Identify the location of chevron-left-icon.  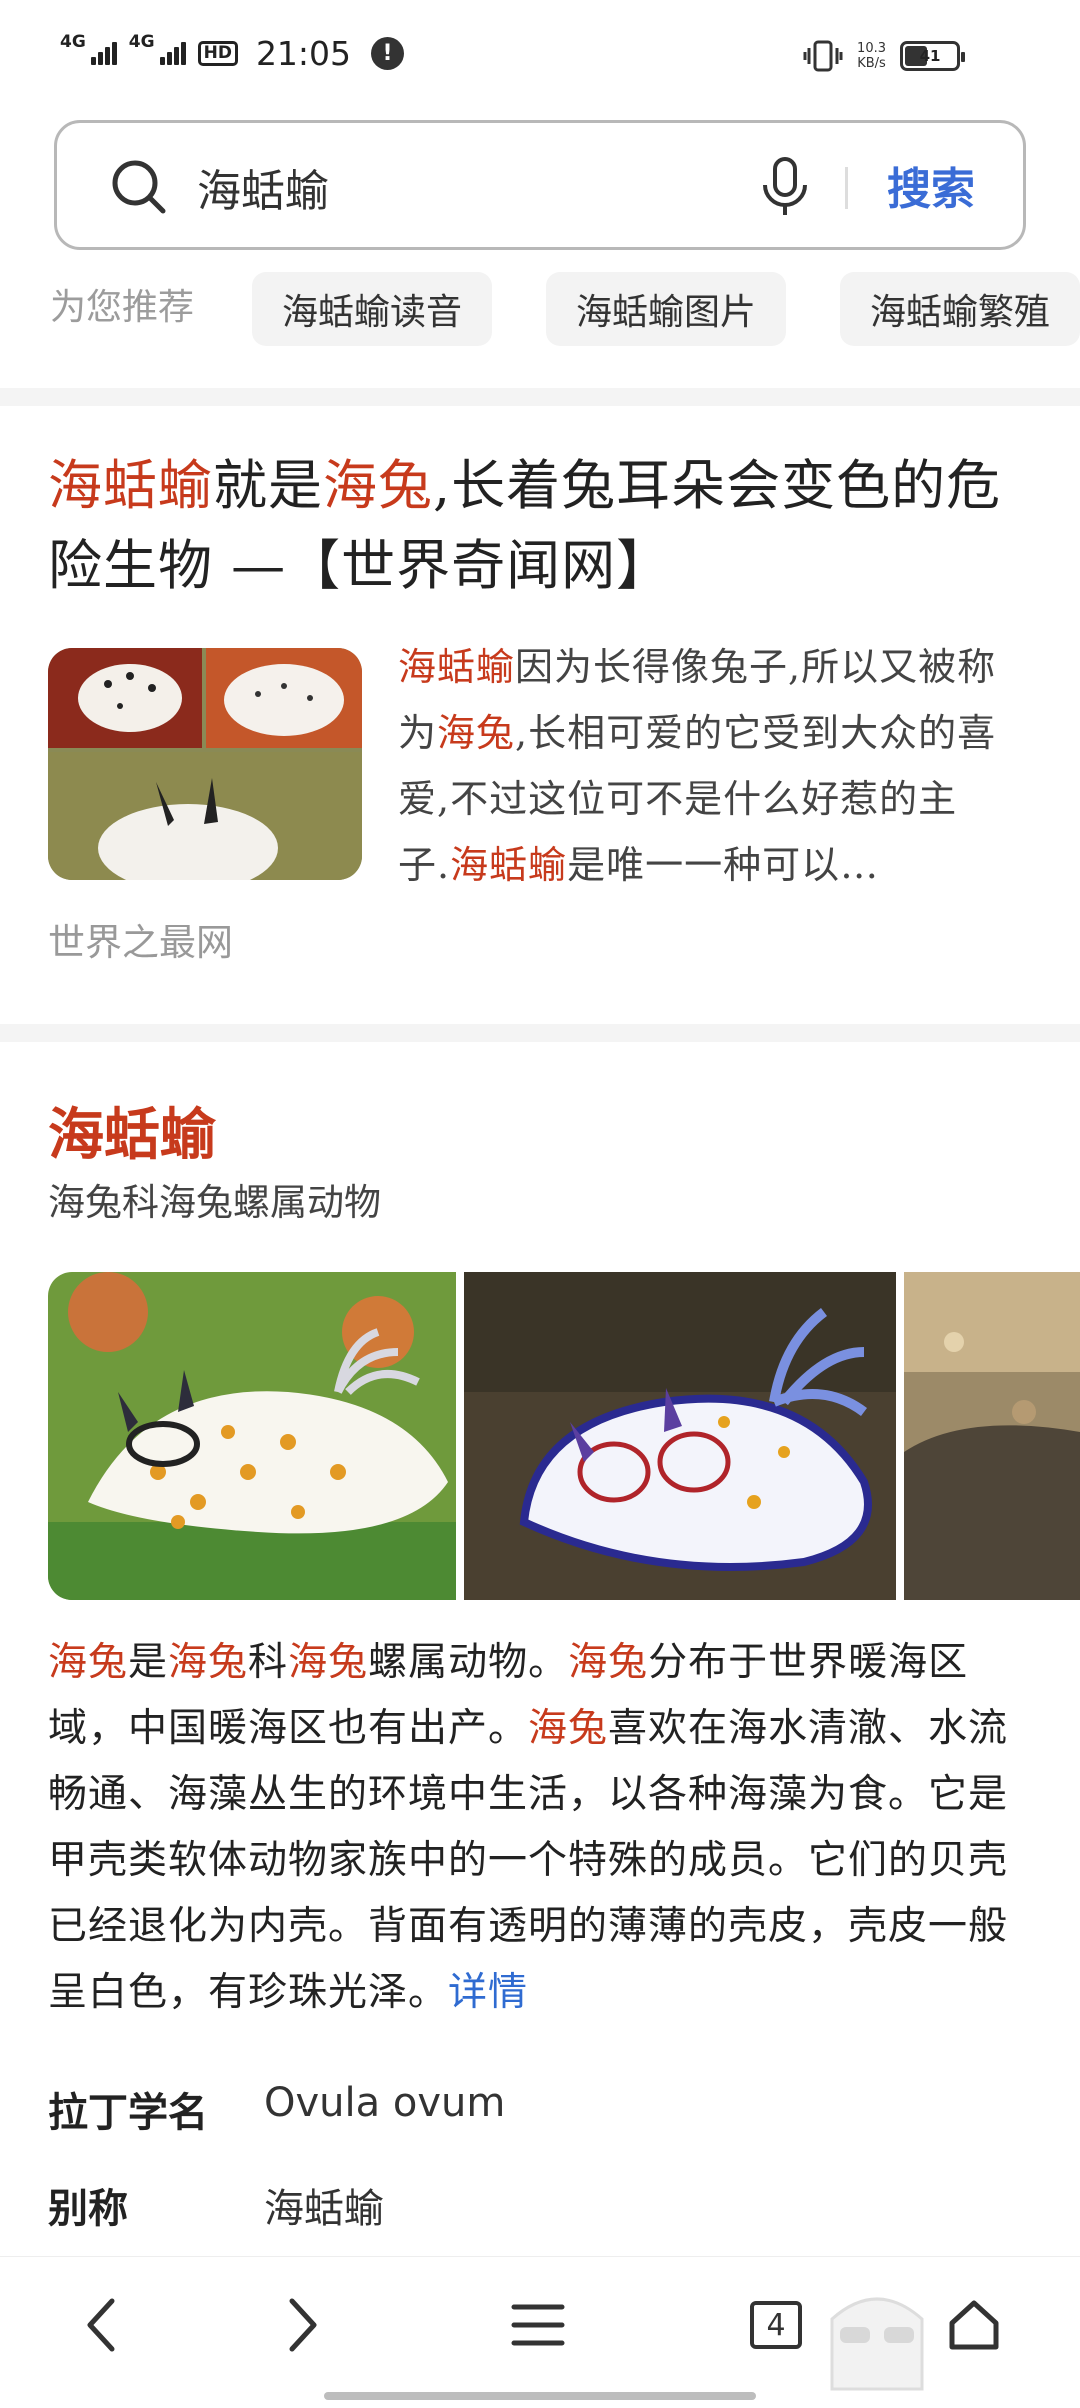
(101, 2325).